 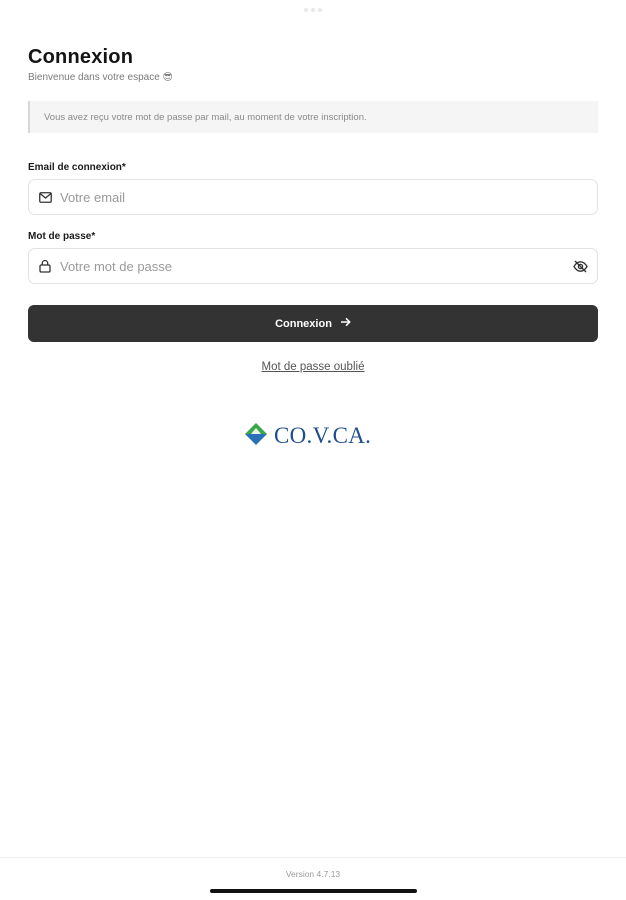 What do you see at coordinates (323, 435) in the screenshot?
I see `brand-logo-text: CO.V.CA.` at bounding box center [323, 435].